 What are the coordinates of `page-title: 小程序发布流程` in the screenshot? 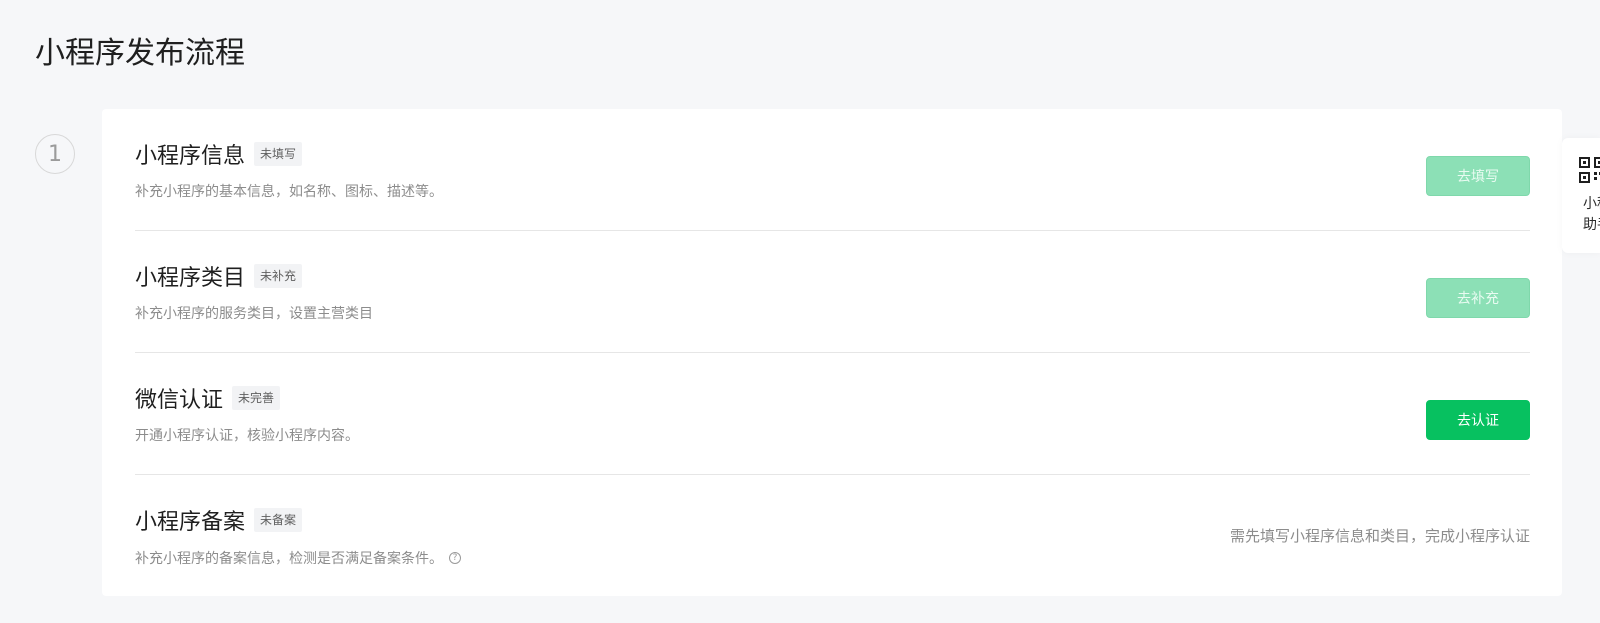 It's located at (140, 53).